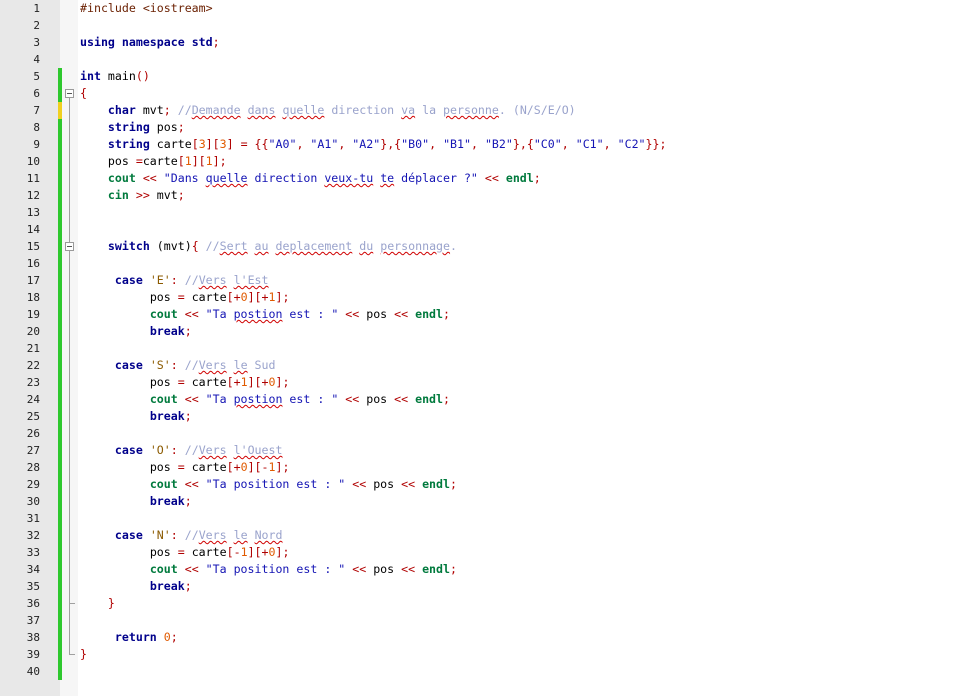 The height and width of the screenshot is (696, 960). I want to click on line-number: 3, so click(36, 42).